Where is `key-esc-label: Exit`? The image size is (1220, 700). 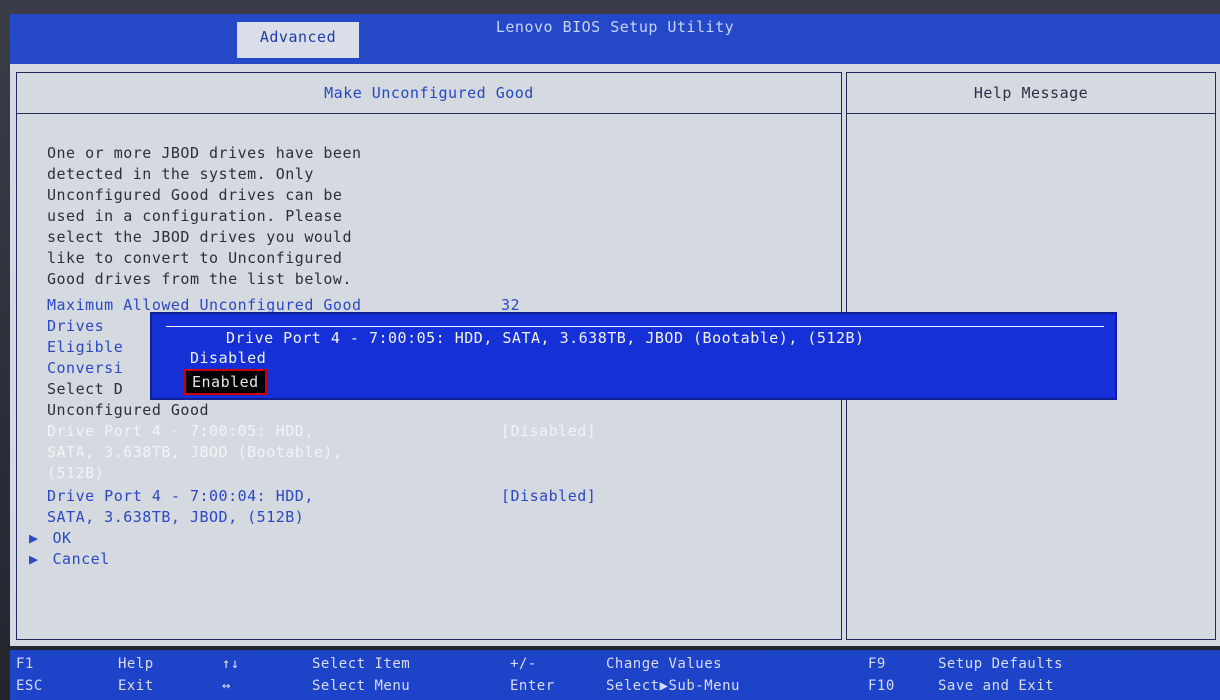 key-esc-label: Exit is located at coordinates (136, 686).